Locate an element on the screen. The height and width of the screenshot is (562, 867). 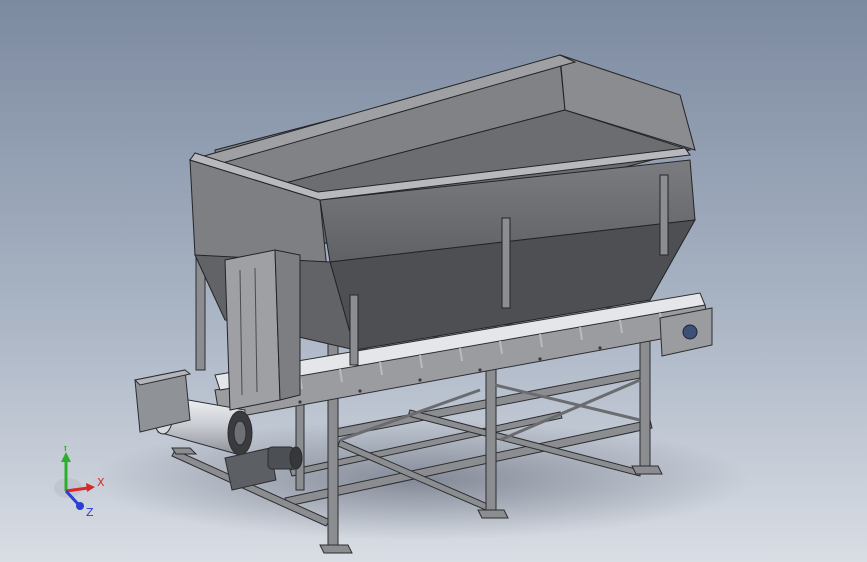
triad-y-label: Y is located at coordinates (65, 450).